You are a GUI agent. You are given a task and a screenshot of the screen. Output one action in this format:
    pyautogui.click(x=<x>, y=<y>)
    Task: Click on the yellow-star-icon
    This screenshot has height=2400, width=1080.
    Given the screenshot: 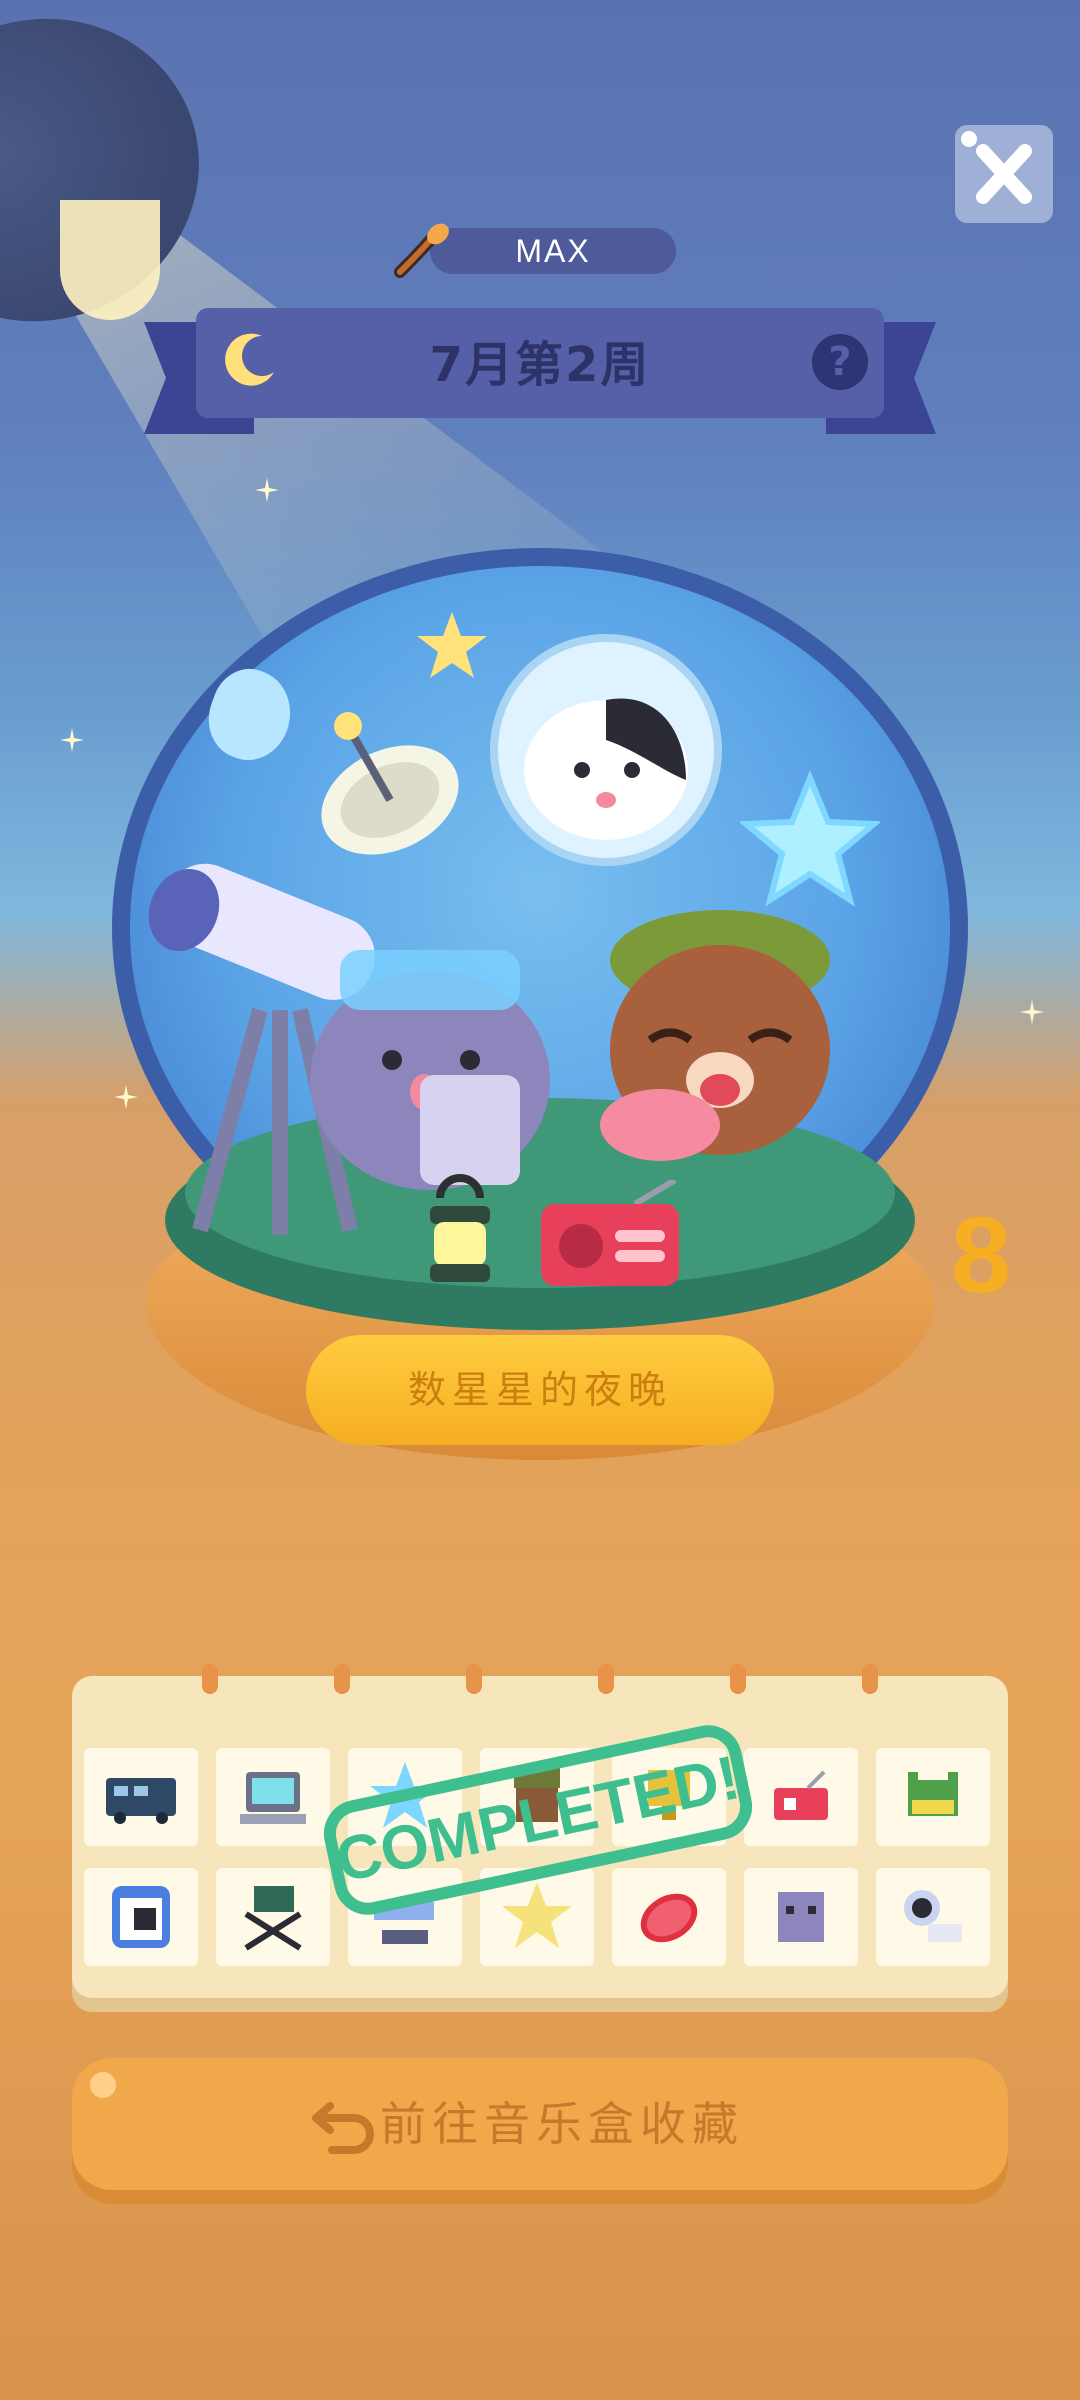 What is the action you would take?
    pyautogui.click(x=452, y=645)
    